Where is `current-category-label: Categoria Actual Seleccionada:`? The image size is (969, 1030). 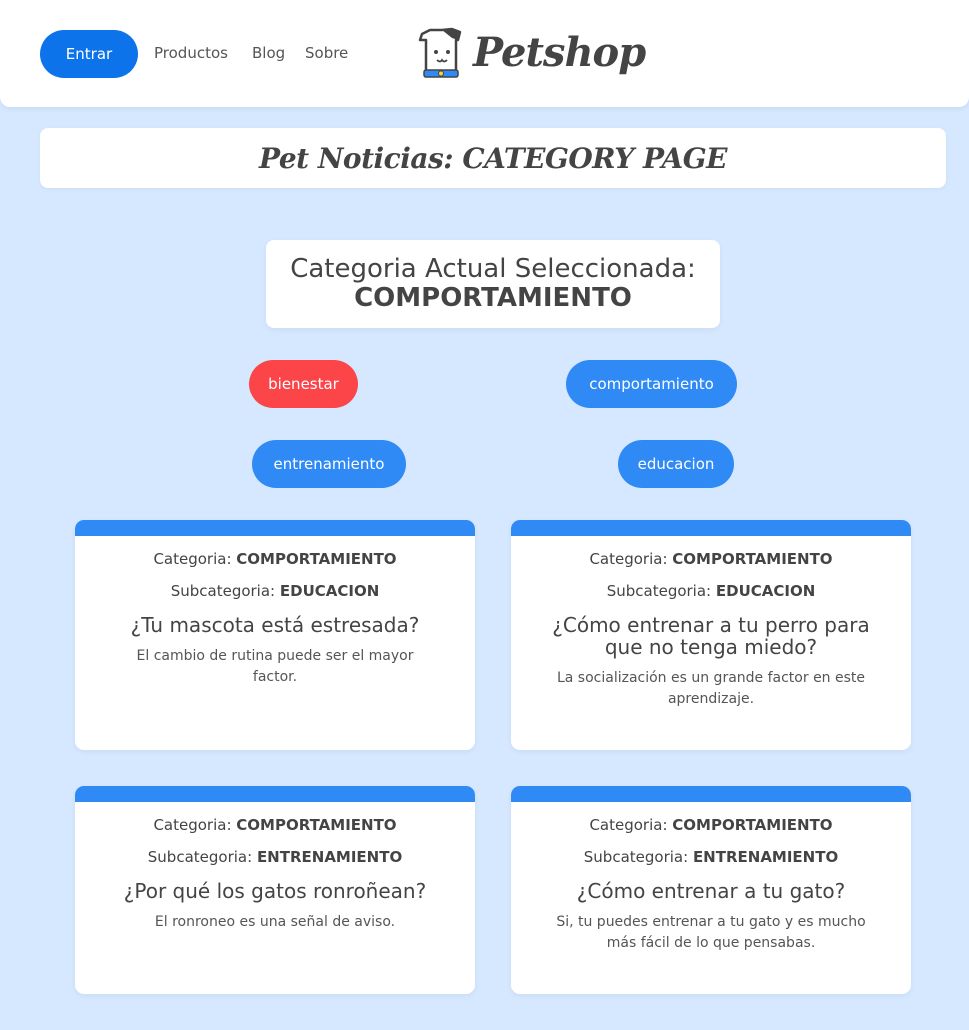 current-category-label: Categoria Actual Seleccionada: is located at coordinates (493, 269).